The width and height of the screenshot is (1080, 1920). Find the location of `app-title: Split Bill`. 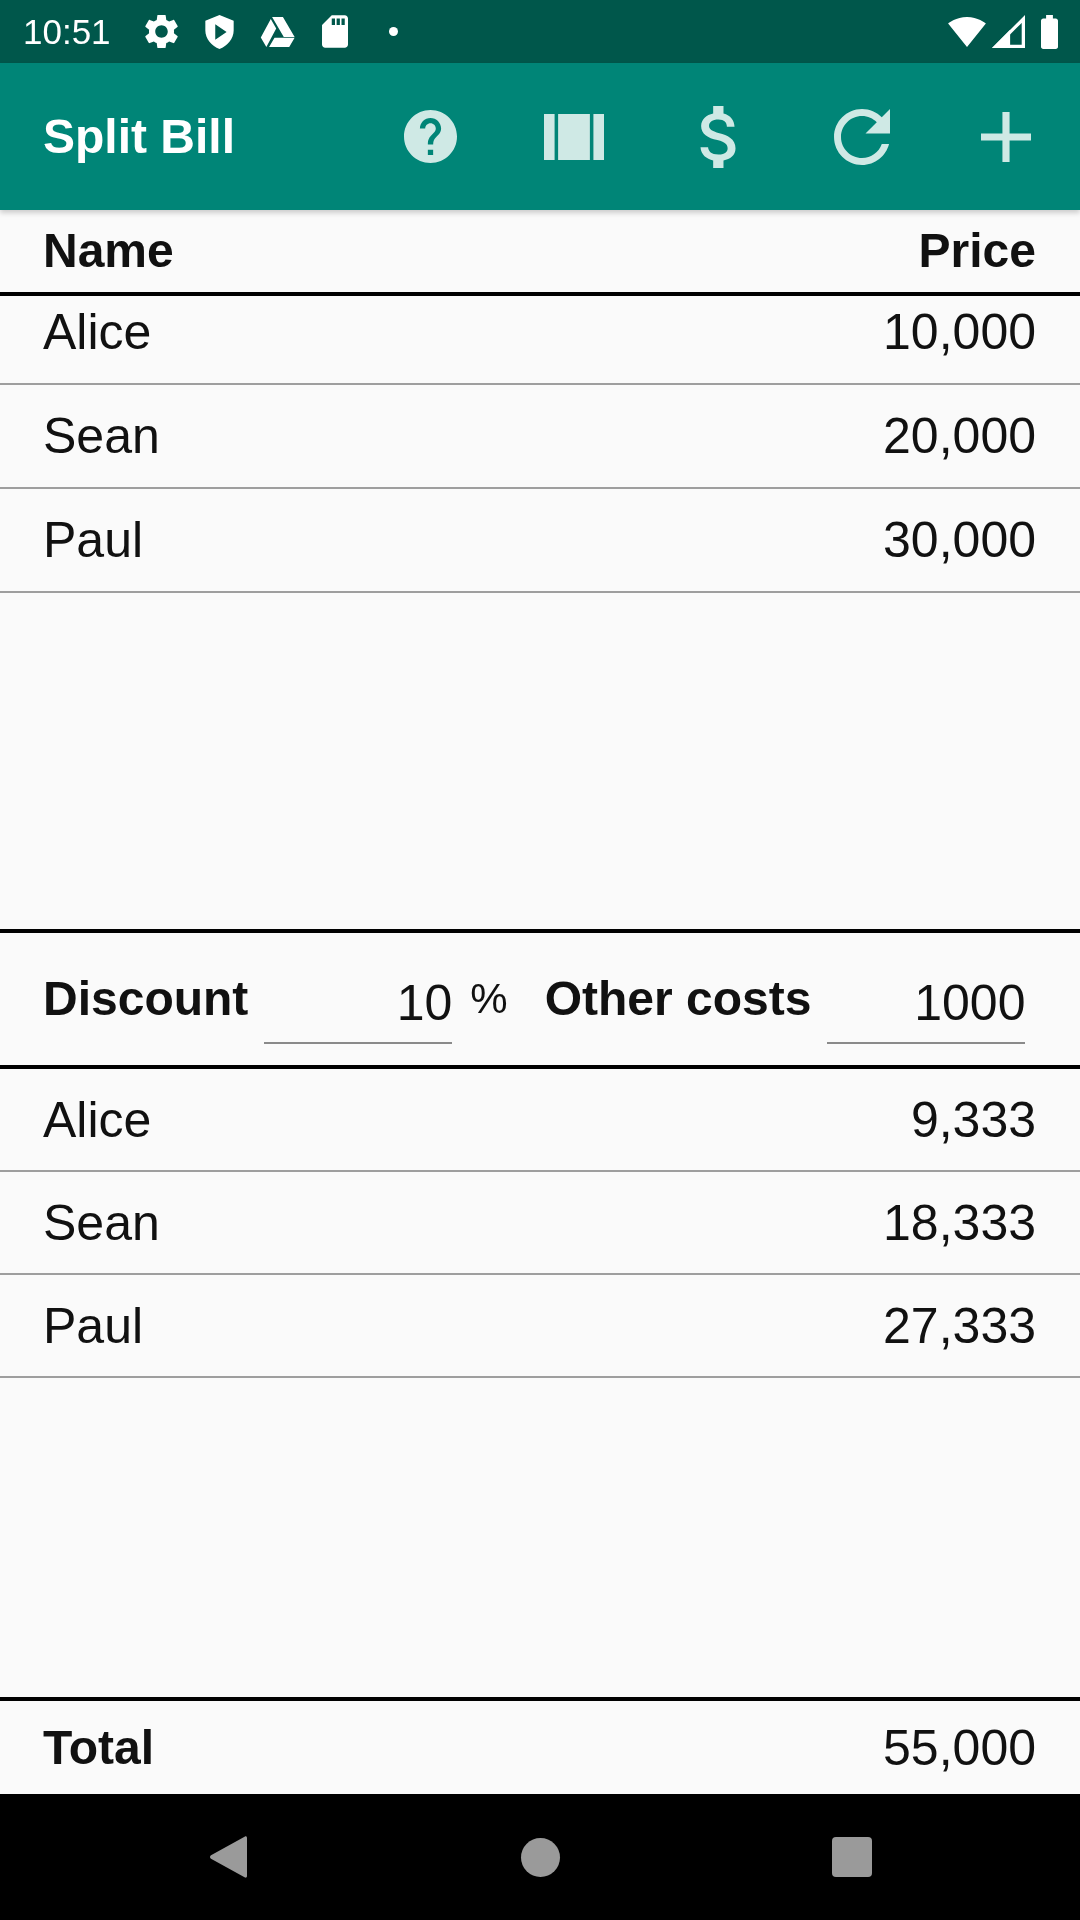

app-title: Split Bill is located at coordinates (139, 136).